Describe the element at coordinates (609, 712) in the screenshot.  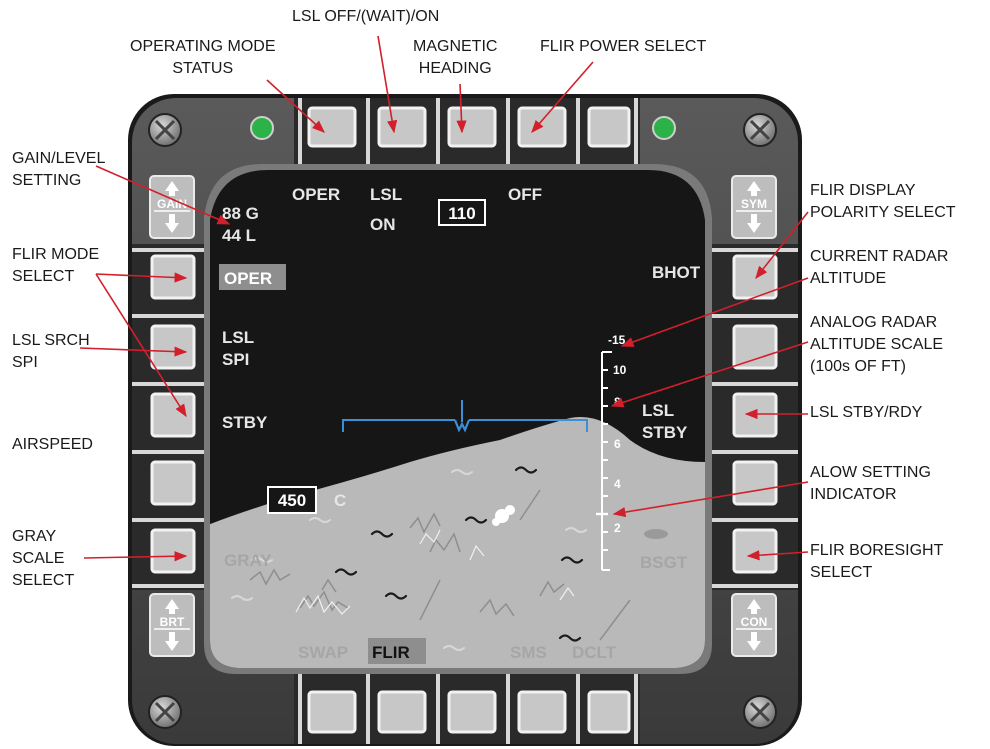
I see `pushbutton-dclt` at that location.